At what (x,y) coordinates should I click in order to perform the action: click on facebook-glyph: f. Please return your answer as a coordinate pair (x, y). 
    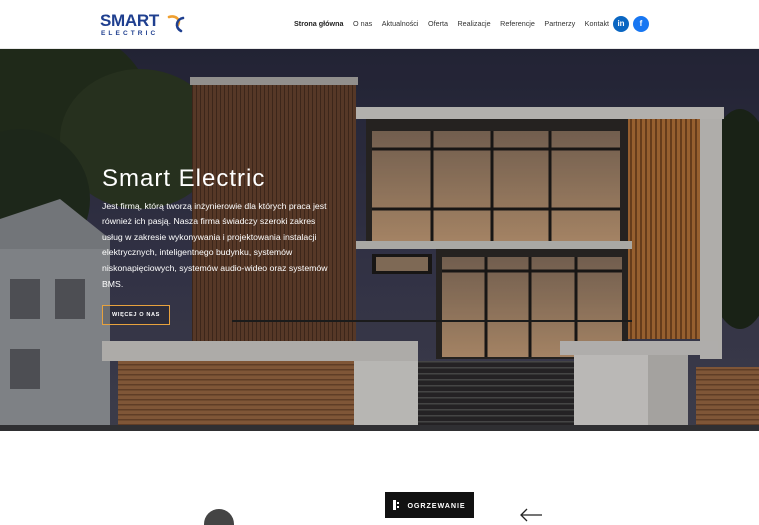
    Looking at the image, I should click on (641, 23).